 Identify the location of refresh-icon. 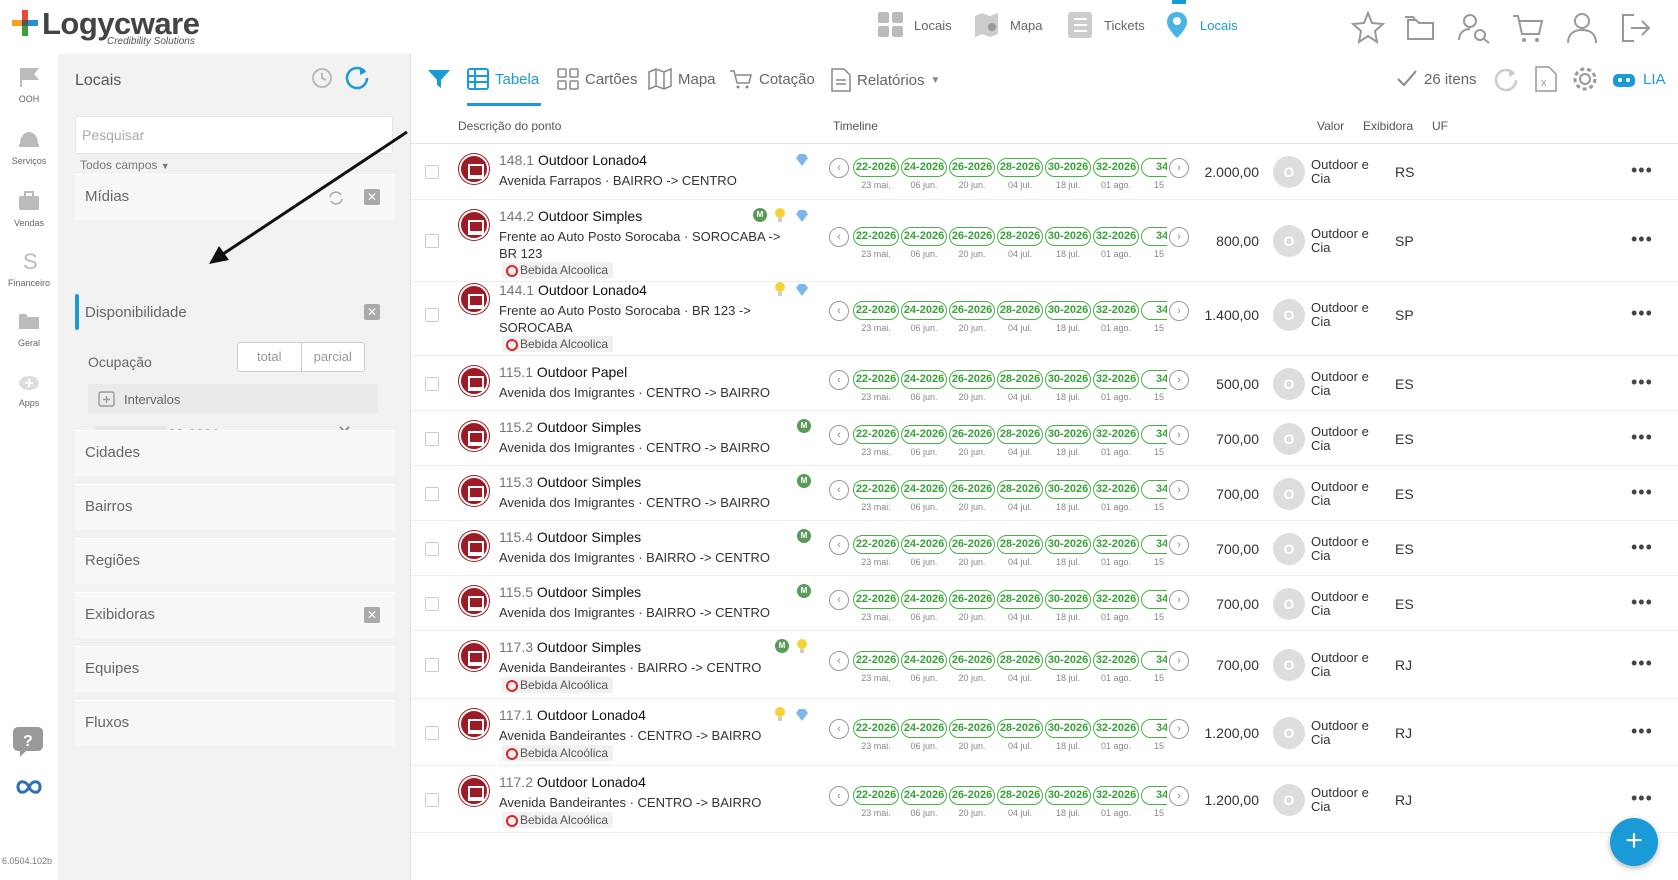
(357, 77).